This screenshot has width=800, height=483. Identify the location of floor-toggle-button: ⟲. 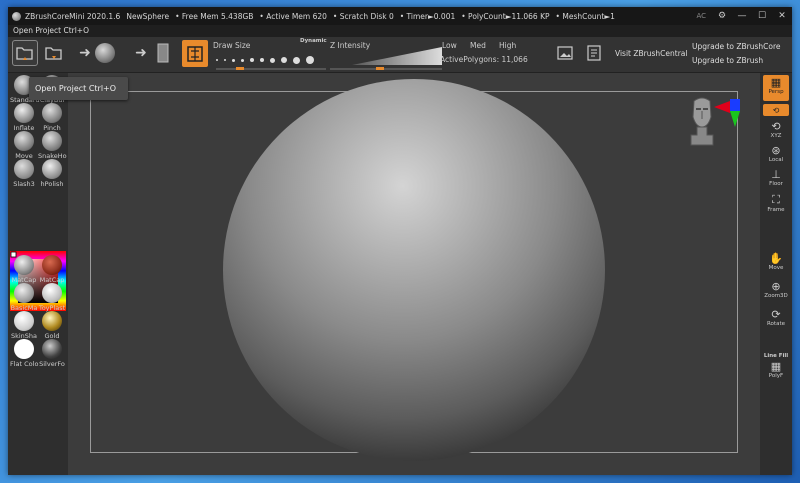
(776, 110).